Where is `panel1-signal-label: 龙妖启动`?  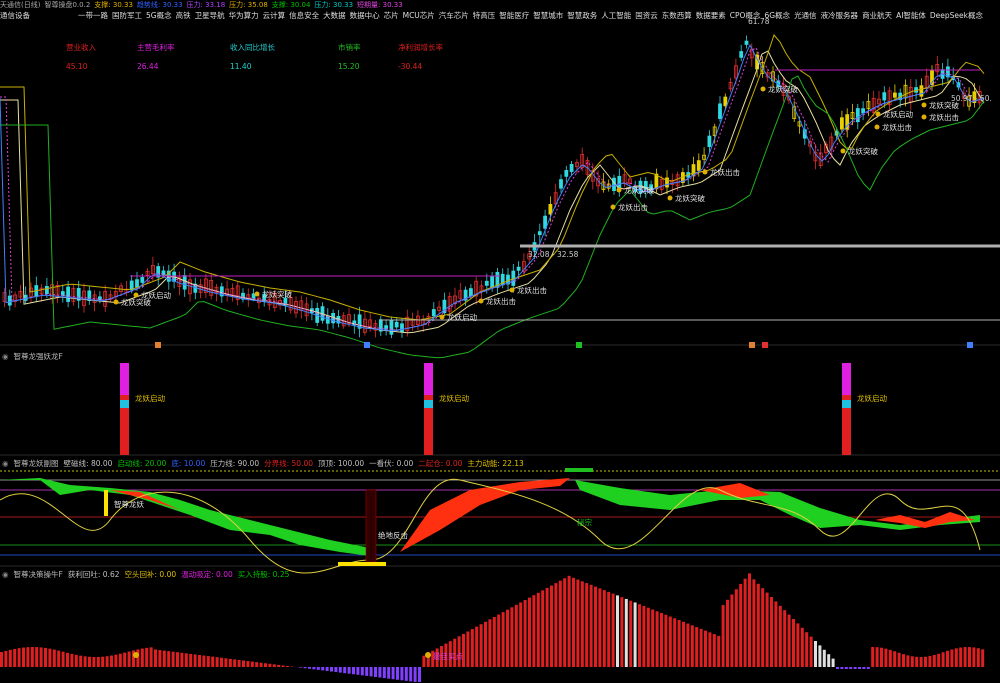 panel1-signal-label: 龙妖启动 is located at coordinates (454, 398).